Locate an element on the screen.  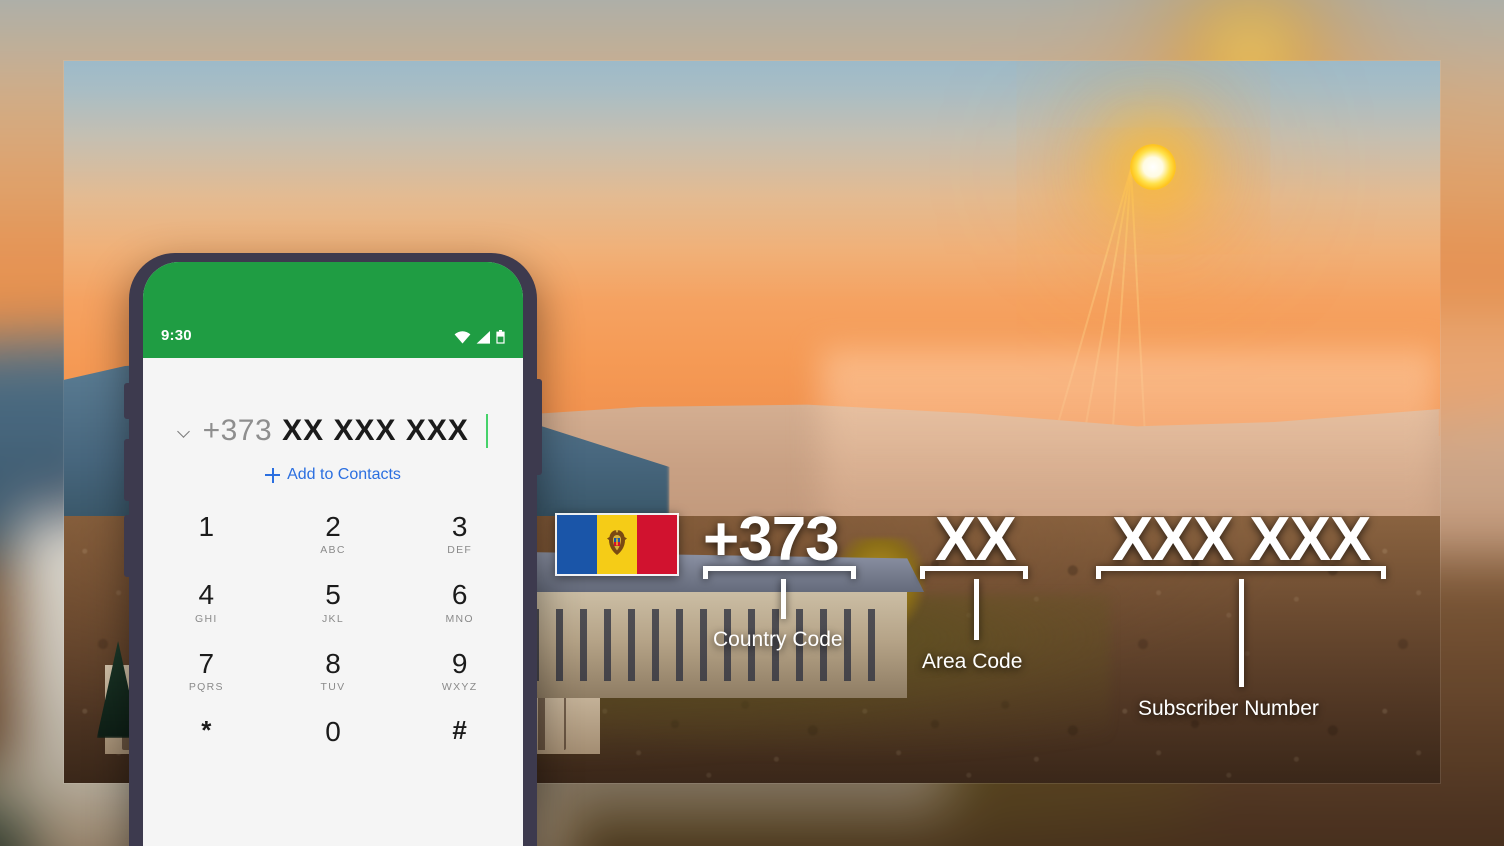
dialpad-key-digit: 6 is located at coordinates (459, 595).